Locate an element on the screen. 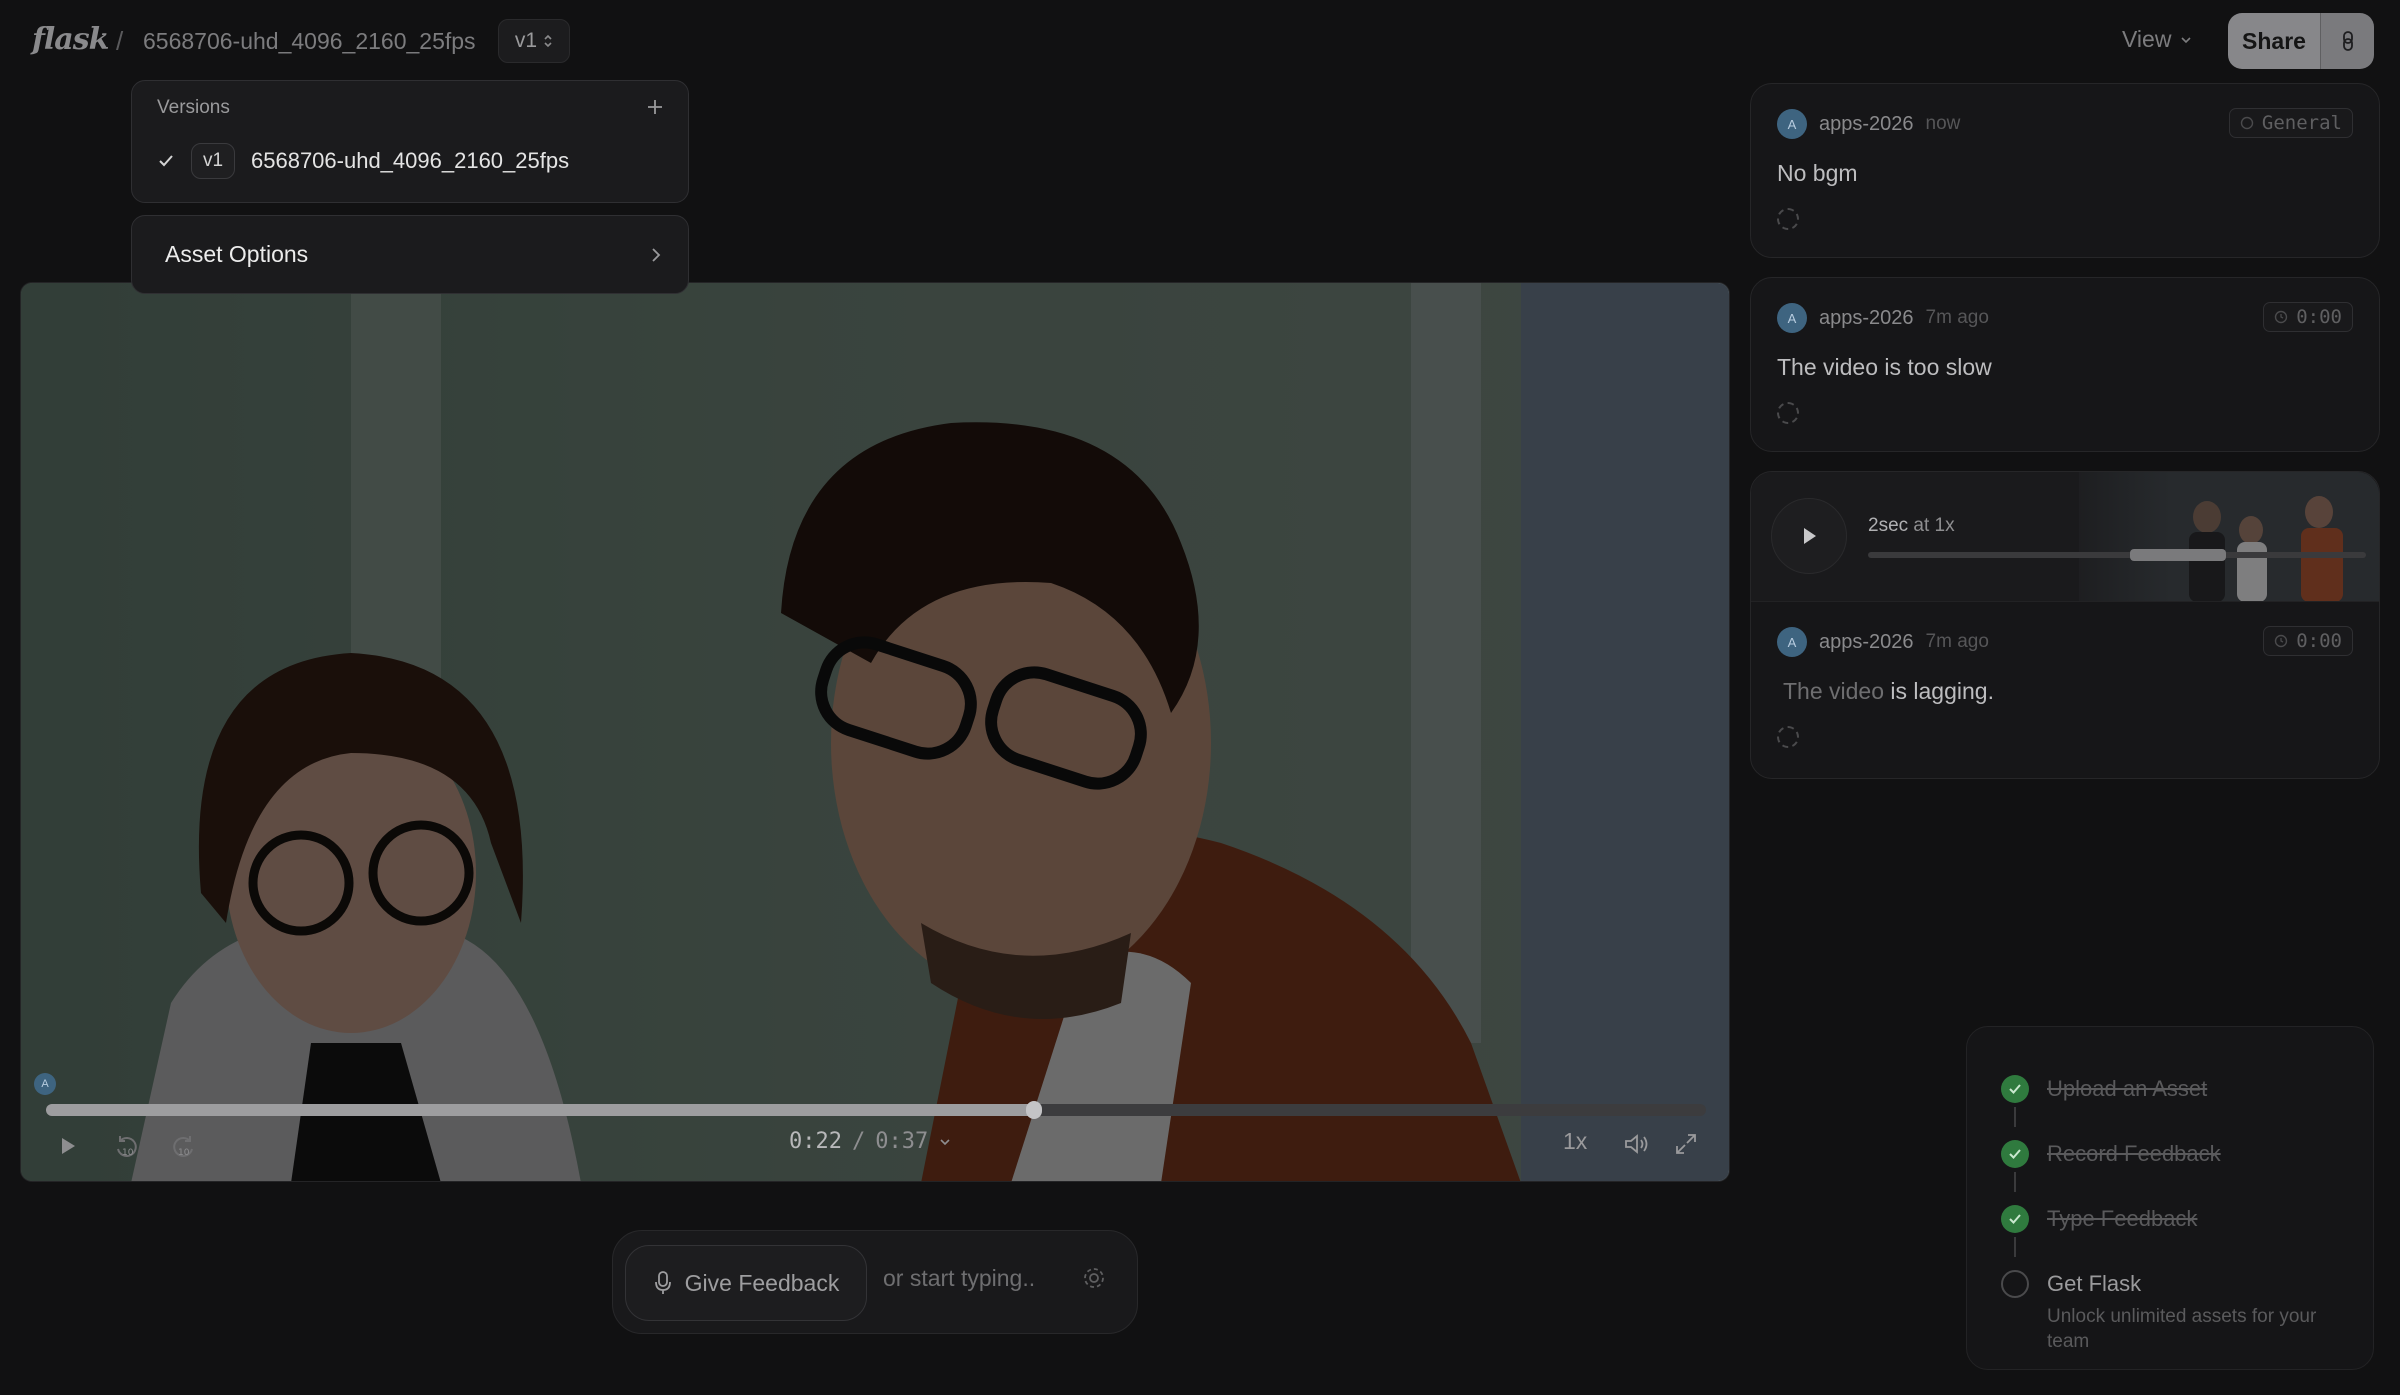 The height and width of the screenshot is (1395, 2400). timeline-scrubber is located at coordinates (876, 1110).